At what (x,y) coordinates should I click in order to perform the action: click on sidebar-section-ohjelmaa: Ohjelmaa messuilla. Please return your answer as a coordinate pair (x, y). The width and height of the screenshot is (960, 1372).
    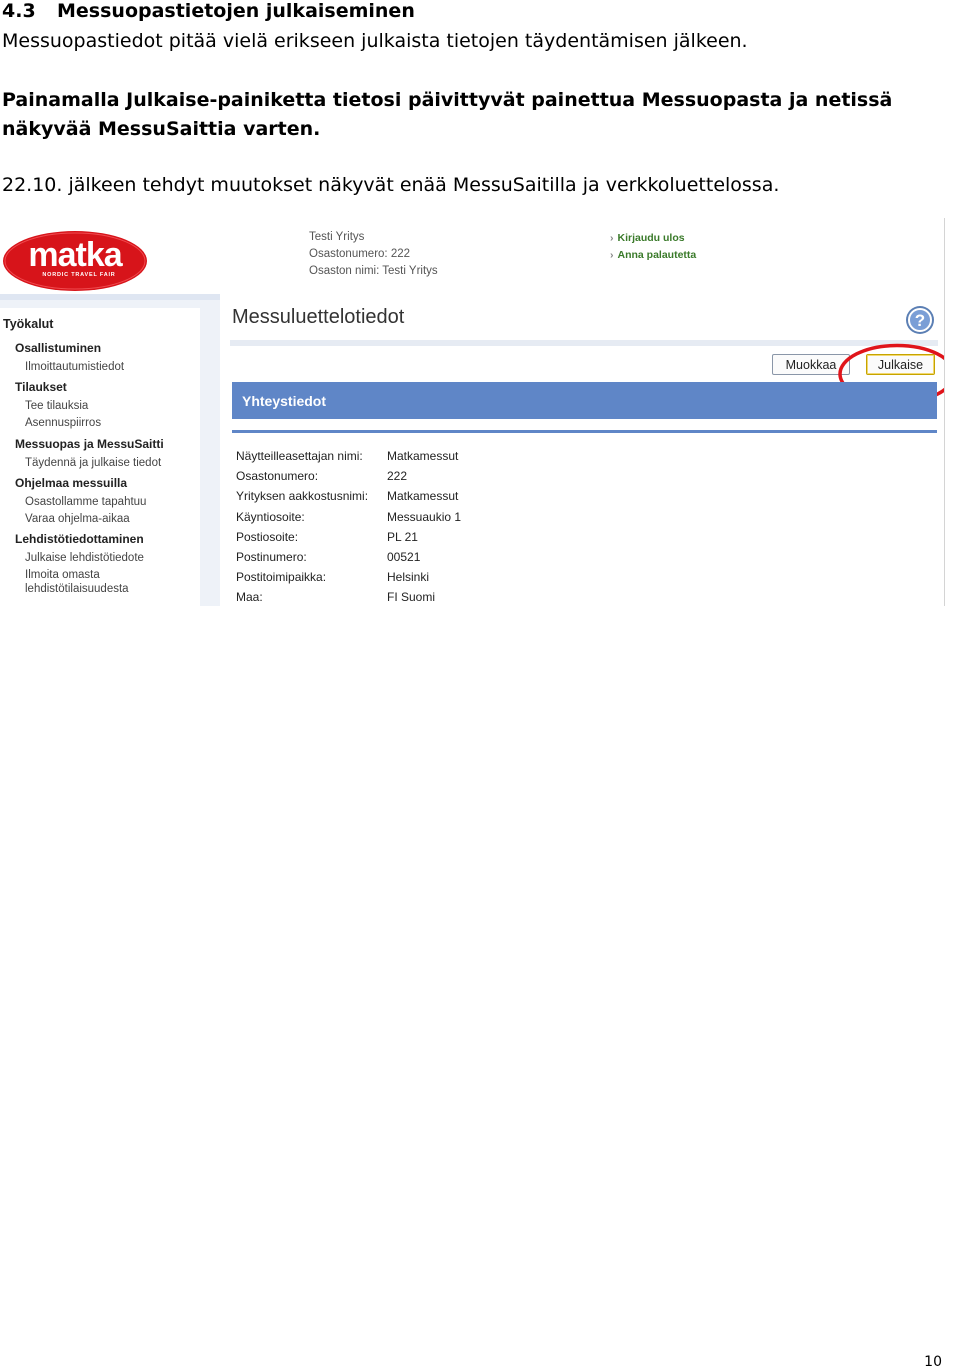
    Looking at the image, I should click on (71, 483).